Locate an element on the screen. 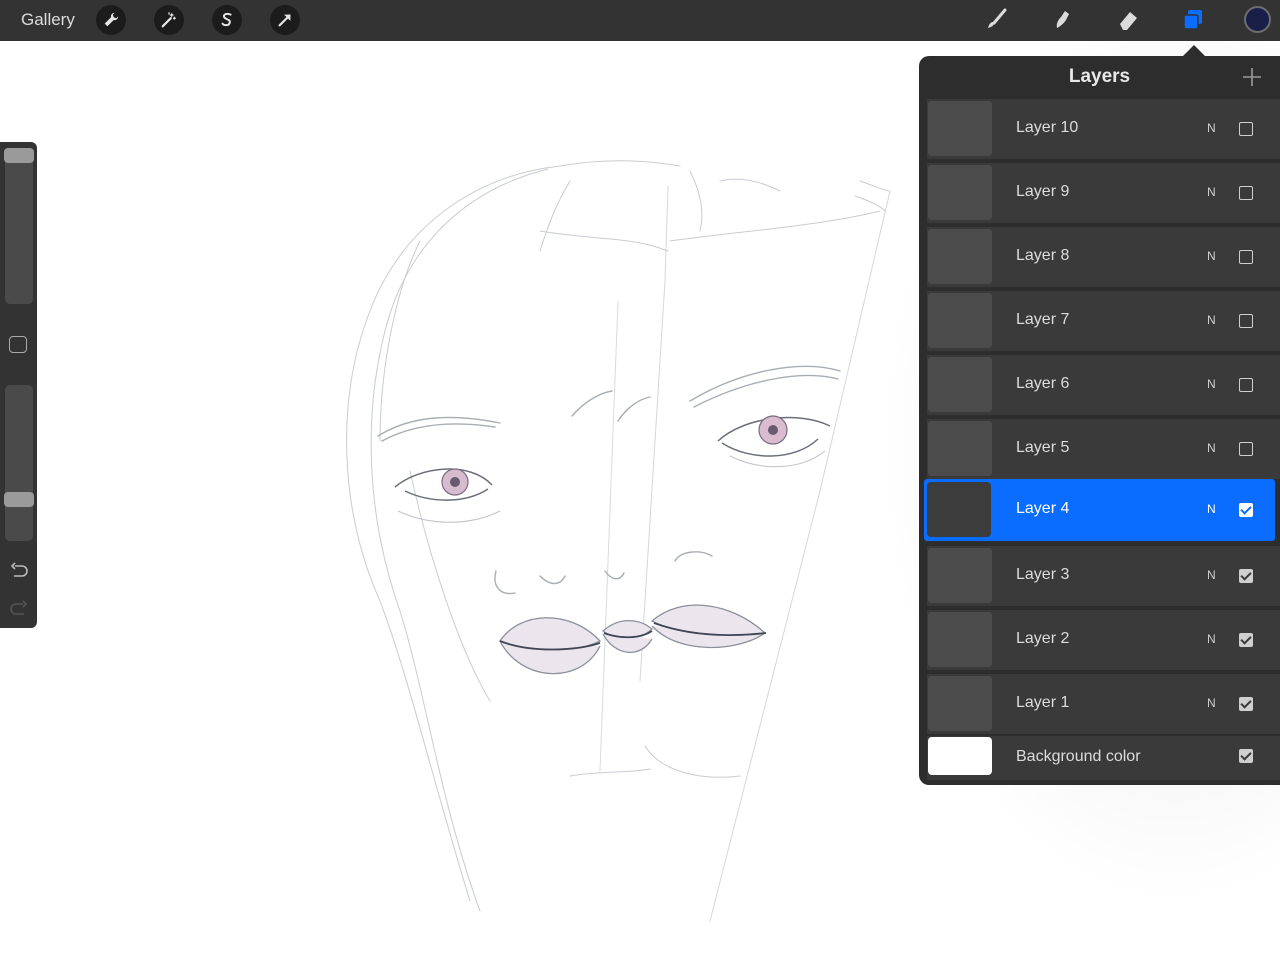 This screenshot has width=1280, height=960. layer-name: Layer 2 is located at coordinates (1043, 638).